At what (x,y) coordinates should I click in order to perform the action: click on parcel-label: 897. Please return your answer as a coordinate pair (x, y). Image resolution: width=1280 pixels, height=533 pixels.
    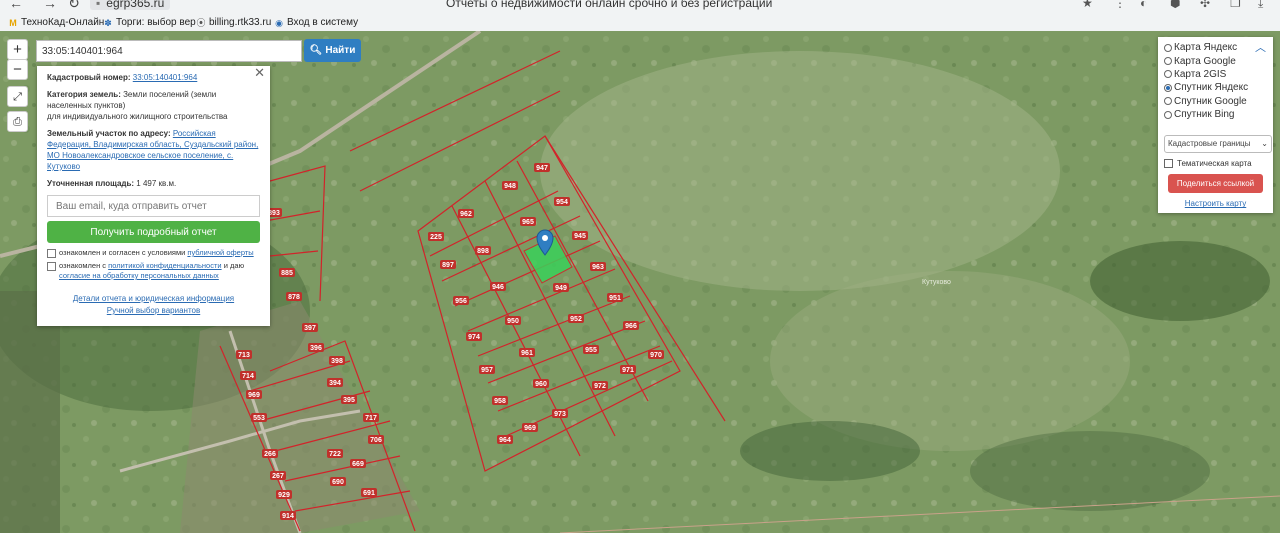
    Looking at the image, I should click on (448, 264).